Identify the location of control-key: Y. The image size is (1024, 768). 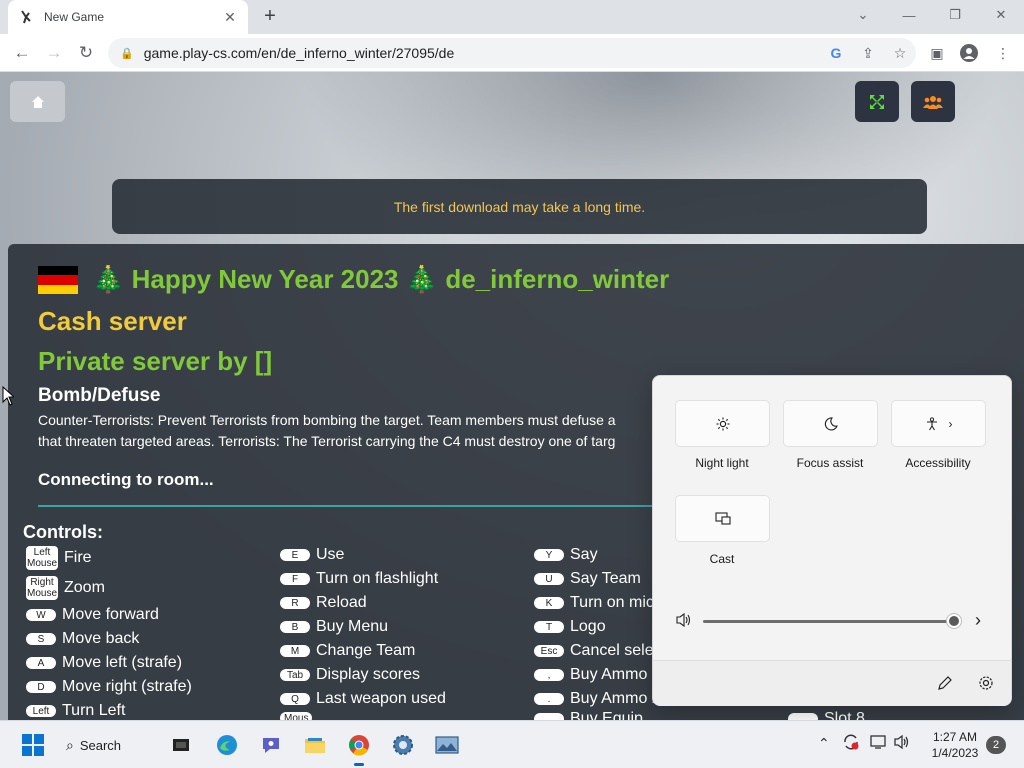
(549, 555).